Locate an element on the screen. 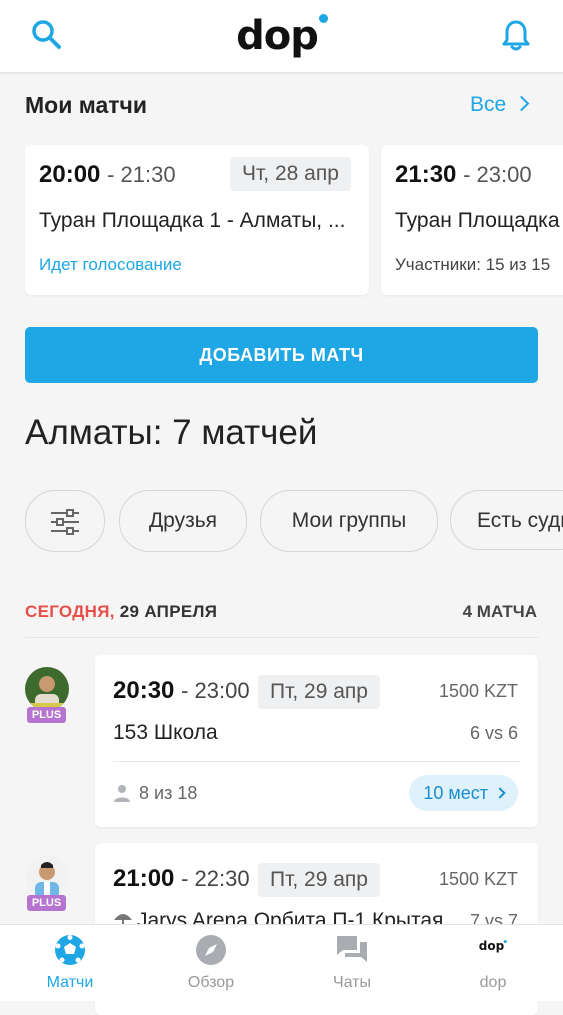  match-end: - 22:30 is located at coordinates (215, 878).